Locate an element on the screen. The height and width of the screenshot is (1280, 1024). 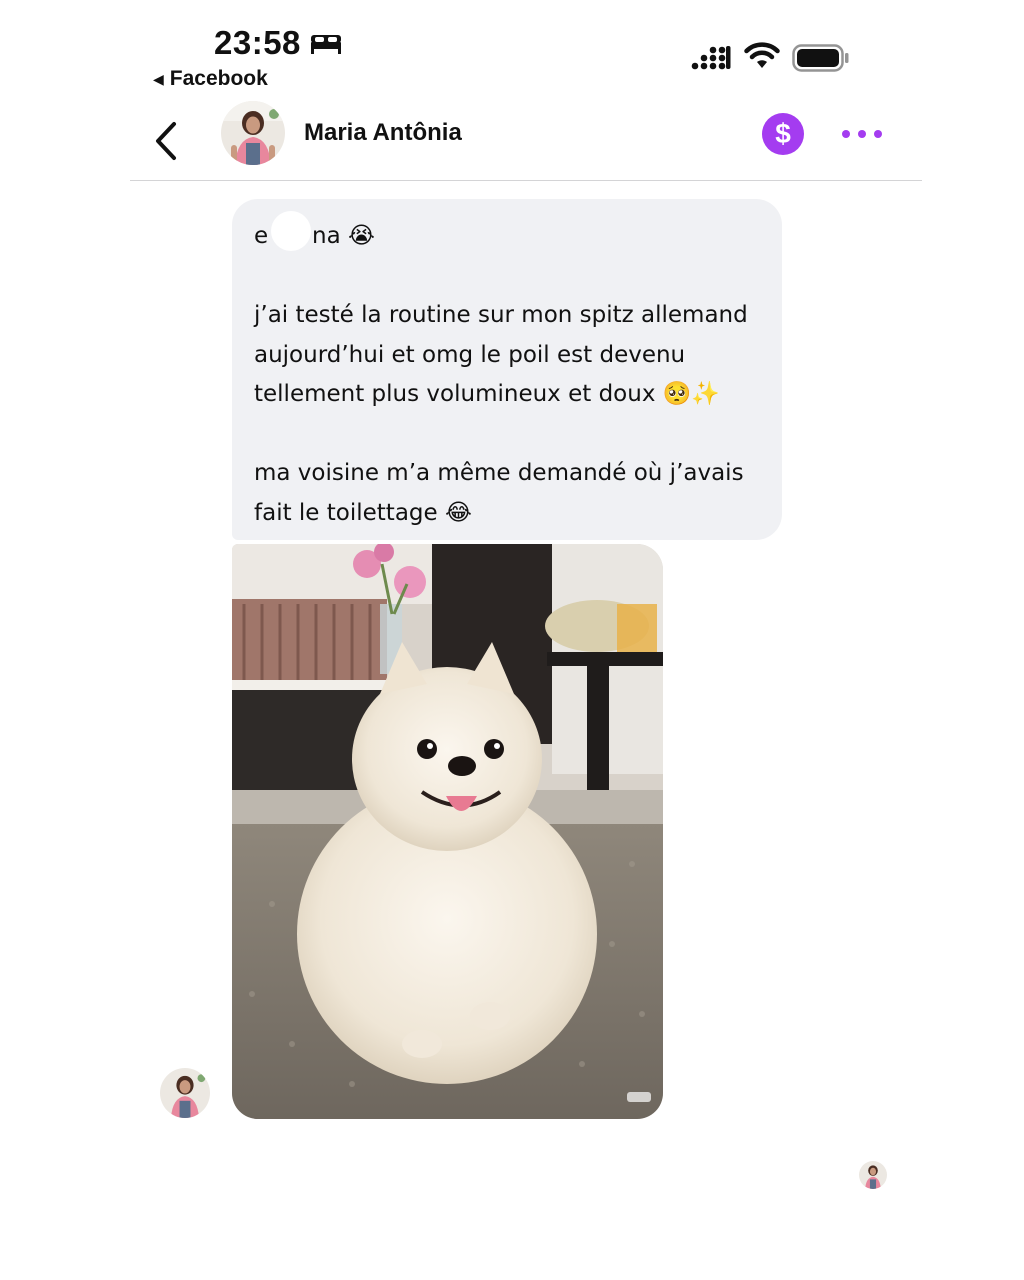
redaction-mark is located at coordinates (291, 231).